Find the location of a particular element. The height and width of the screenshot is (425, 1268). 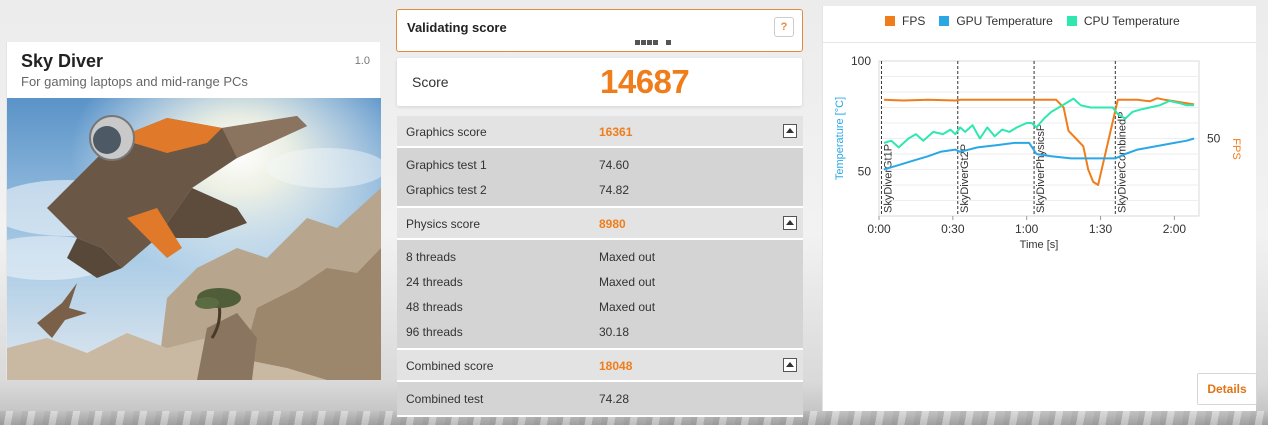

y-right-tick-label: 50 is located at coordinates (1214, 139).